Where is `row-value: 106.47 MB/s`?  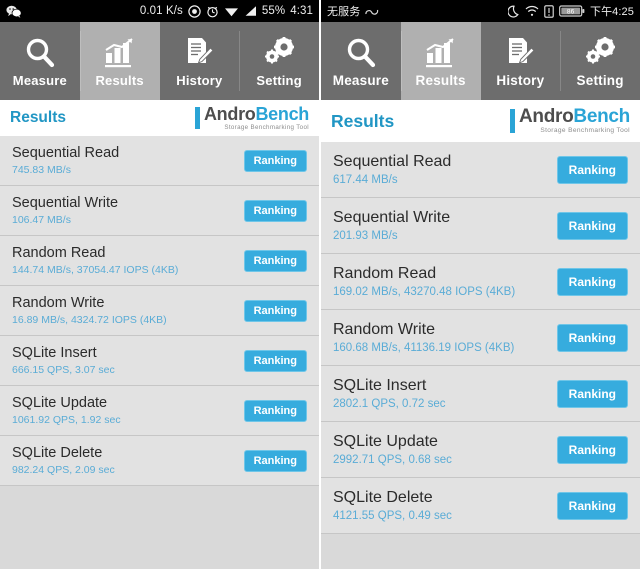
row-value: 106.47 MB/s is located at coordinates (41, 220).